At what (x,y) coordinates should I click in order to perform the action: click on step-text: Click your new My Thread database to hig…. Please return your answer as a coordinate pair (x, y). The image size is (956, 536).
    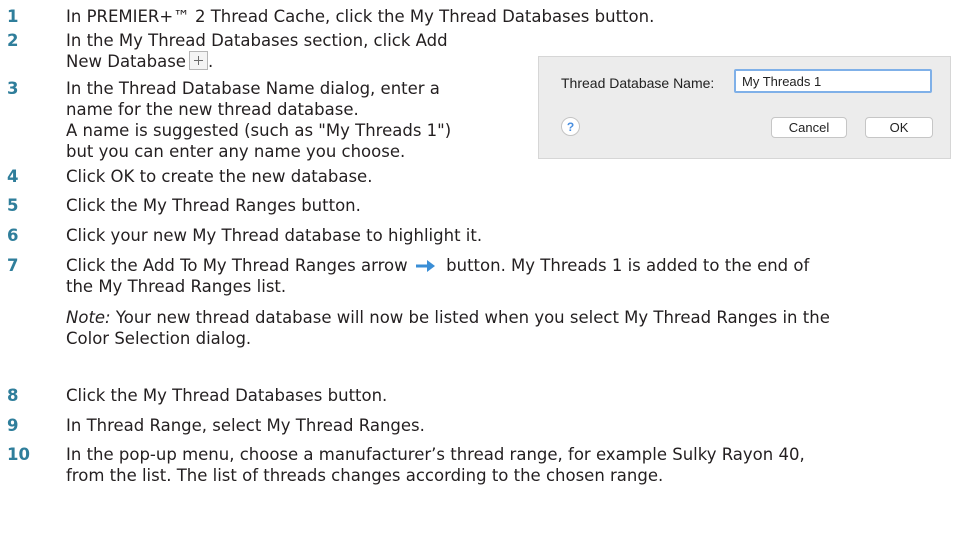
    Looking at the image, I should click on (274, 235).